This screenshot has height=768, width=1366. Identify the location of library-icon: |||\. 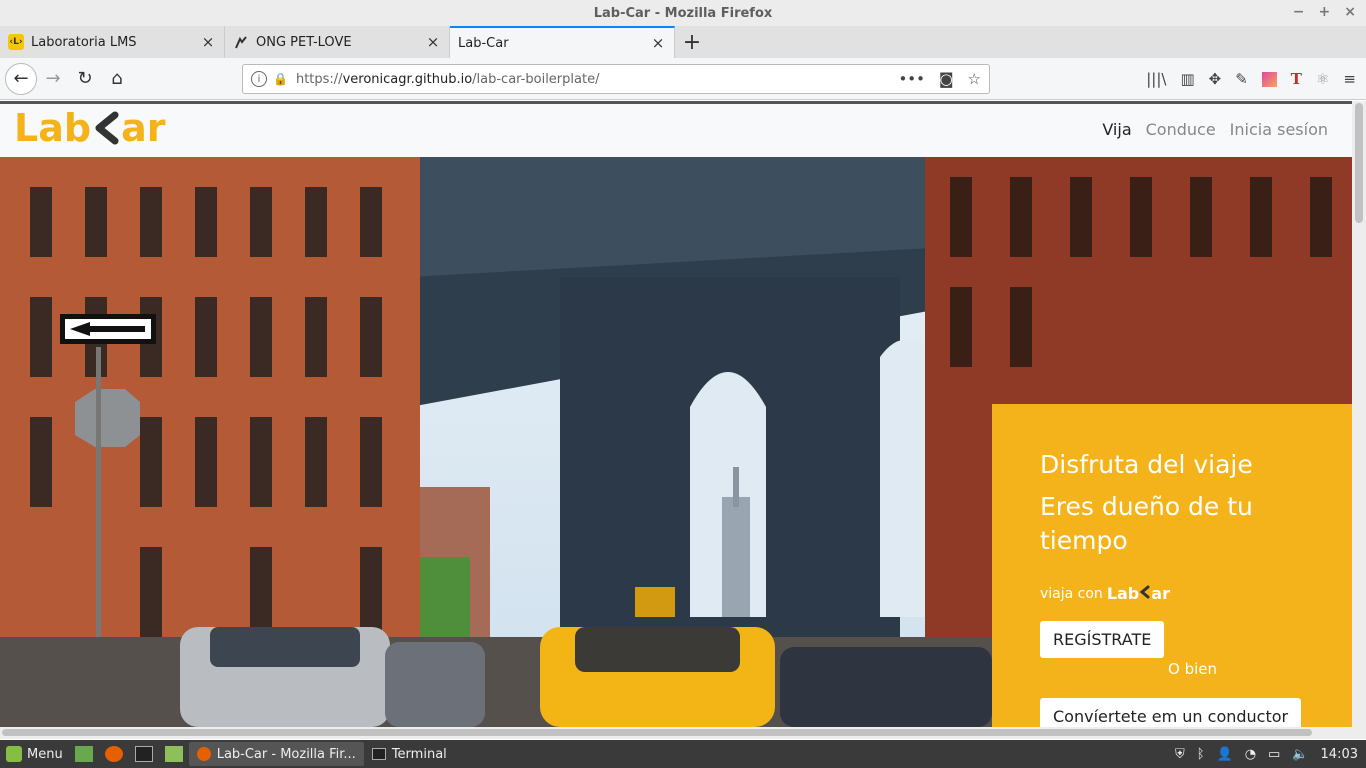
(1156, 79).